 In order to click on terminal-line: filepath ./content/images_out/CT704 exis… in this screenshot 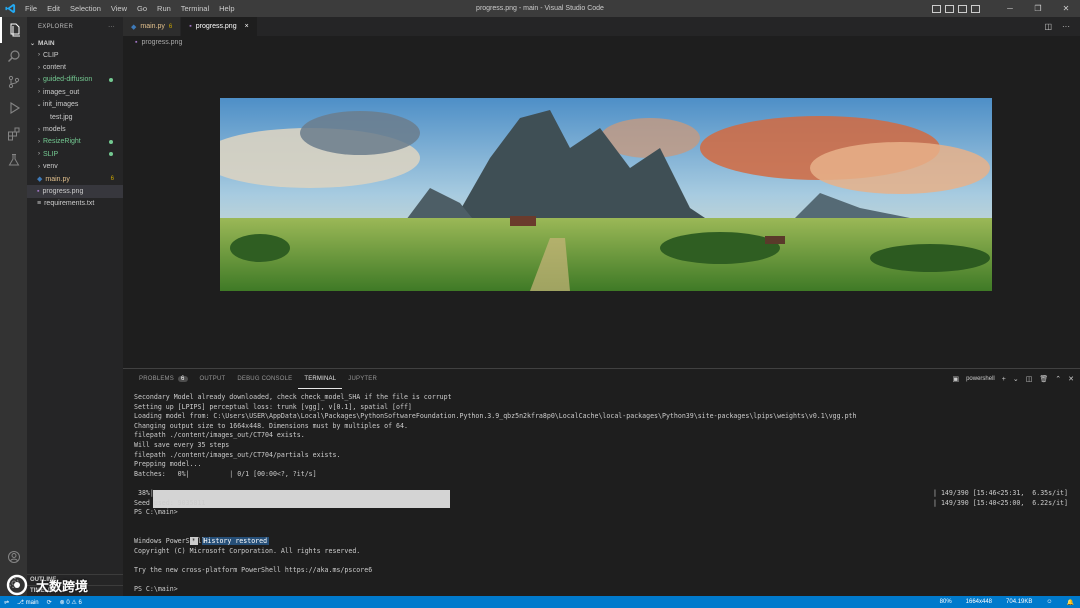, I will do `click(219, 435)`.